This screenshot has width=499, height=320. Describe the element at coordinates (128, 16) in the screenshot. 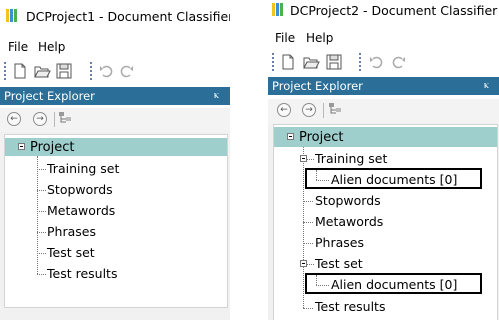

I see `window-title: DCProject1 - Document Classifier Assist` at that location.